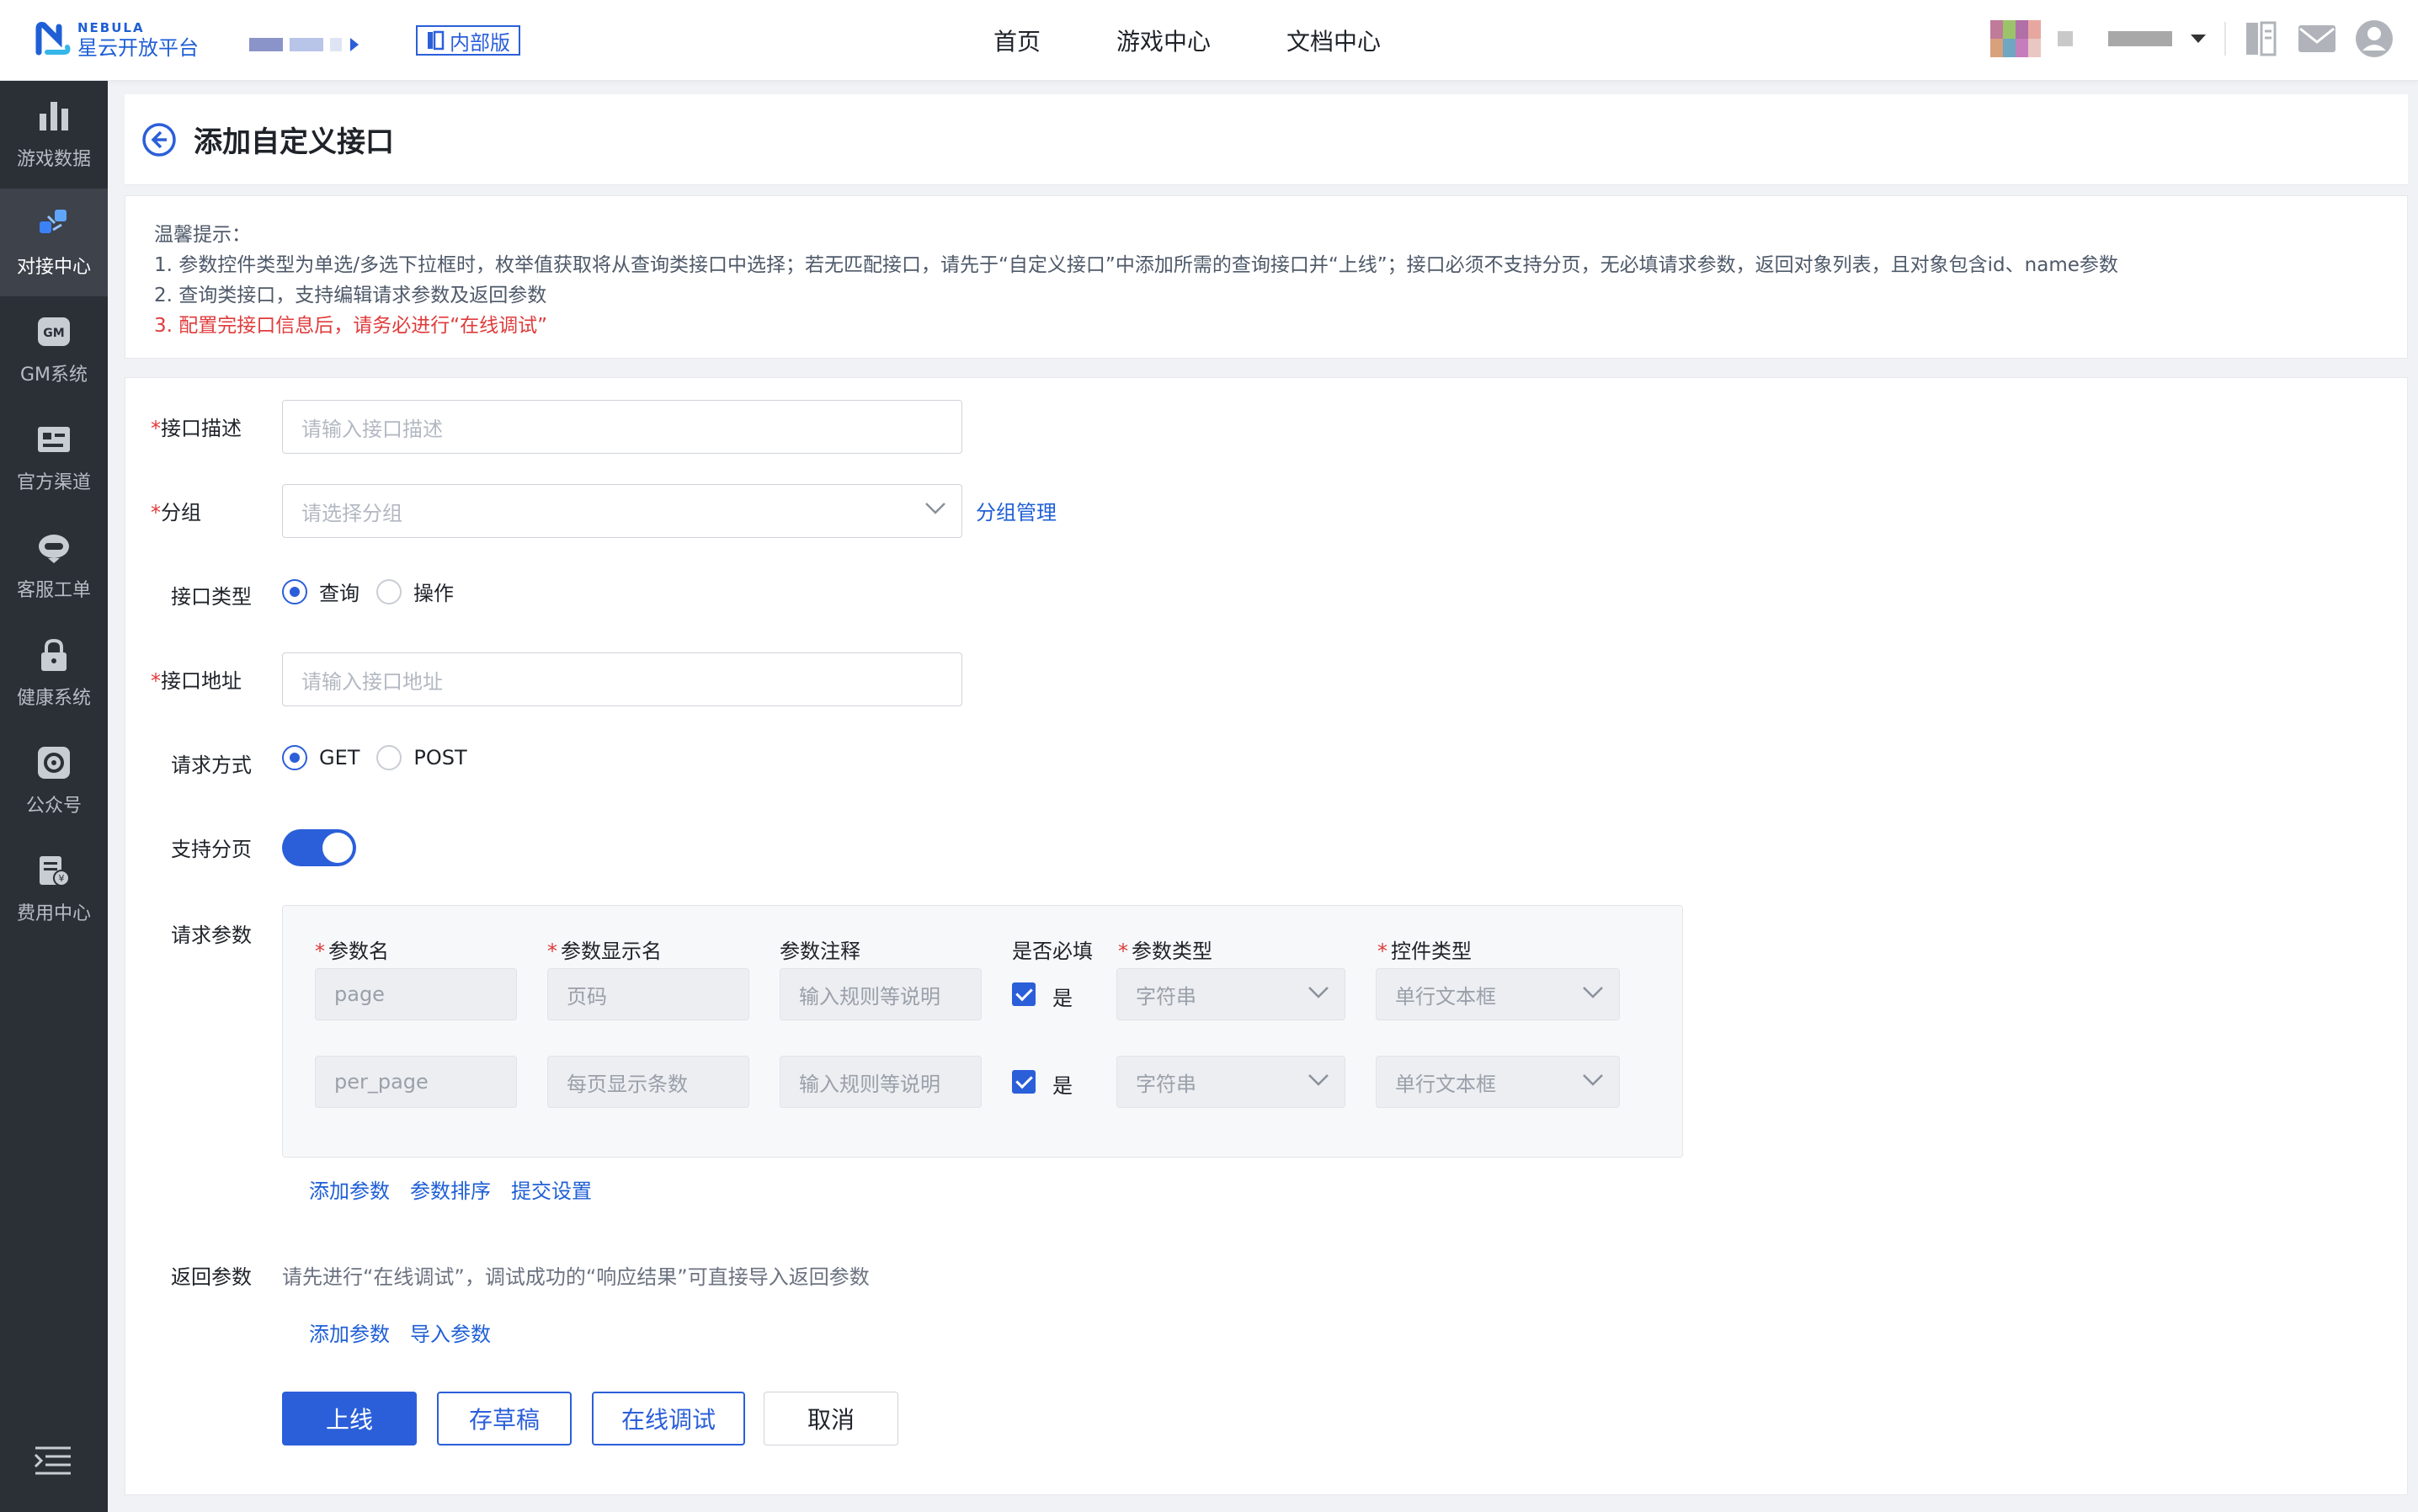  I want to click on sidebar-item-gm-system: GM GM系统, so click(54, 350).